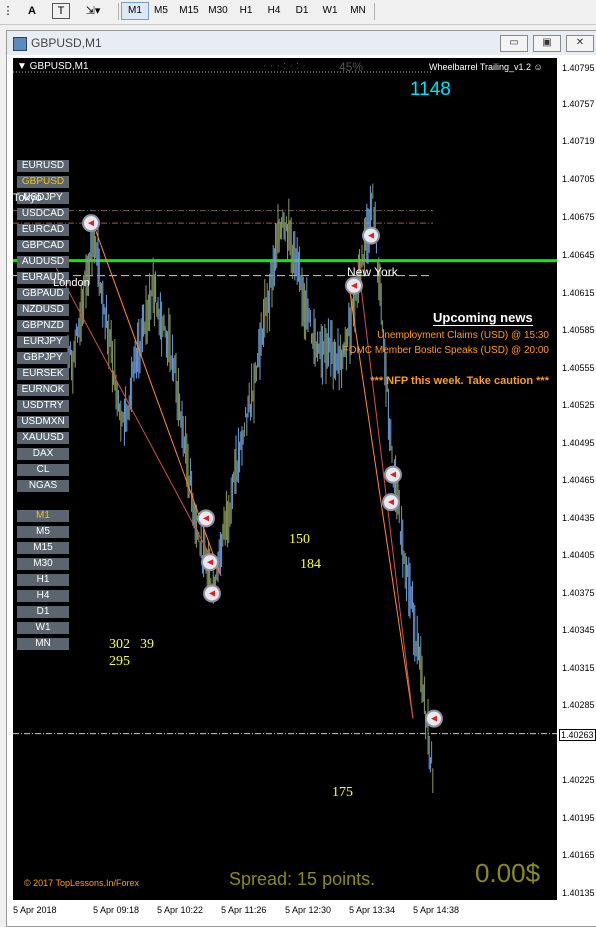 The height and width of the screenshot is (927, 596). What do you see at coordinates (578, 855) in the screenshot?
I see `price-scale-label: 1.40165` at bounding box center [578, 855].